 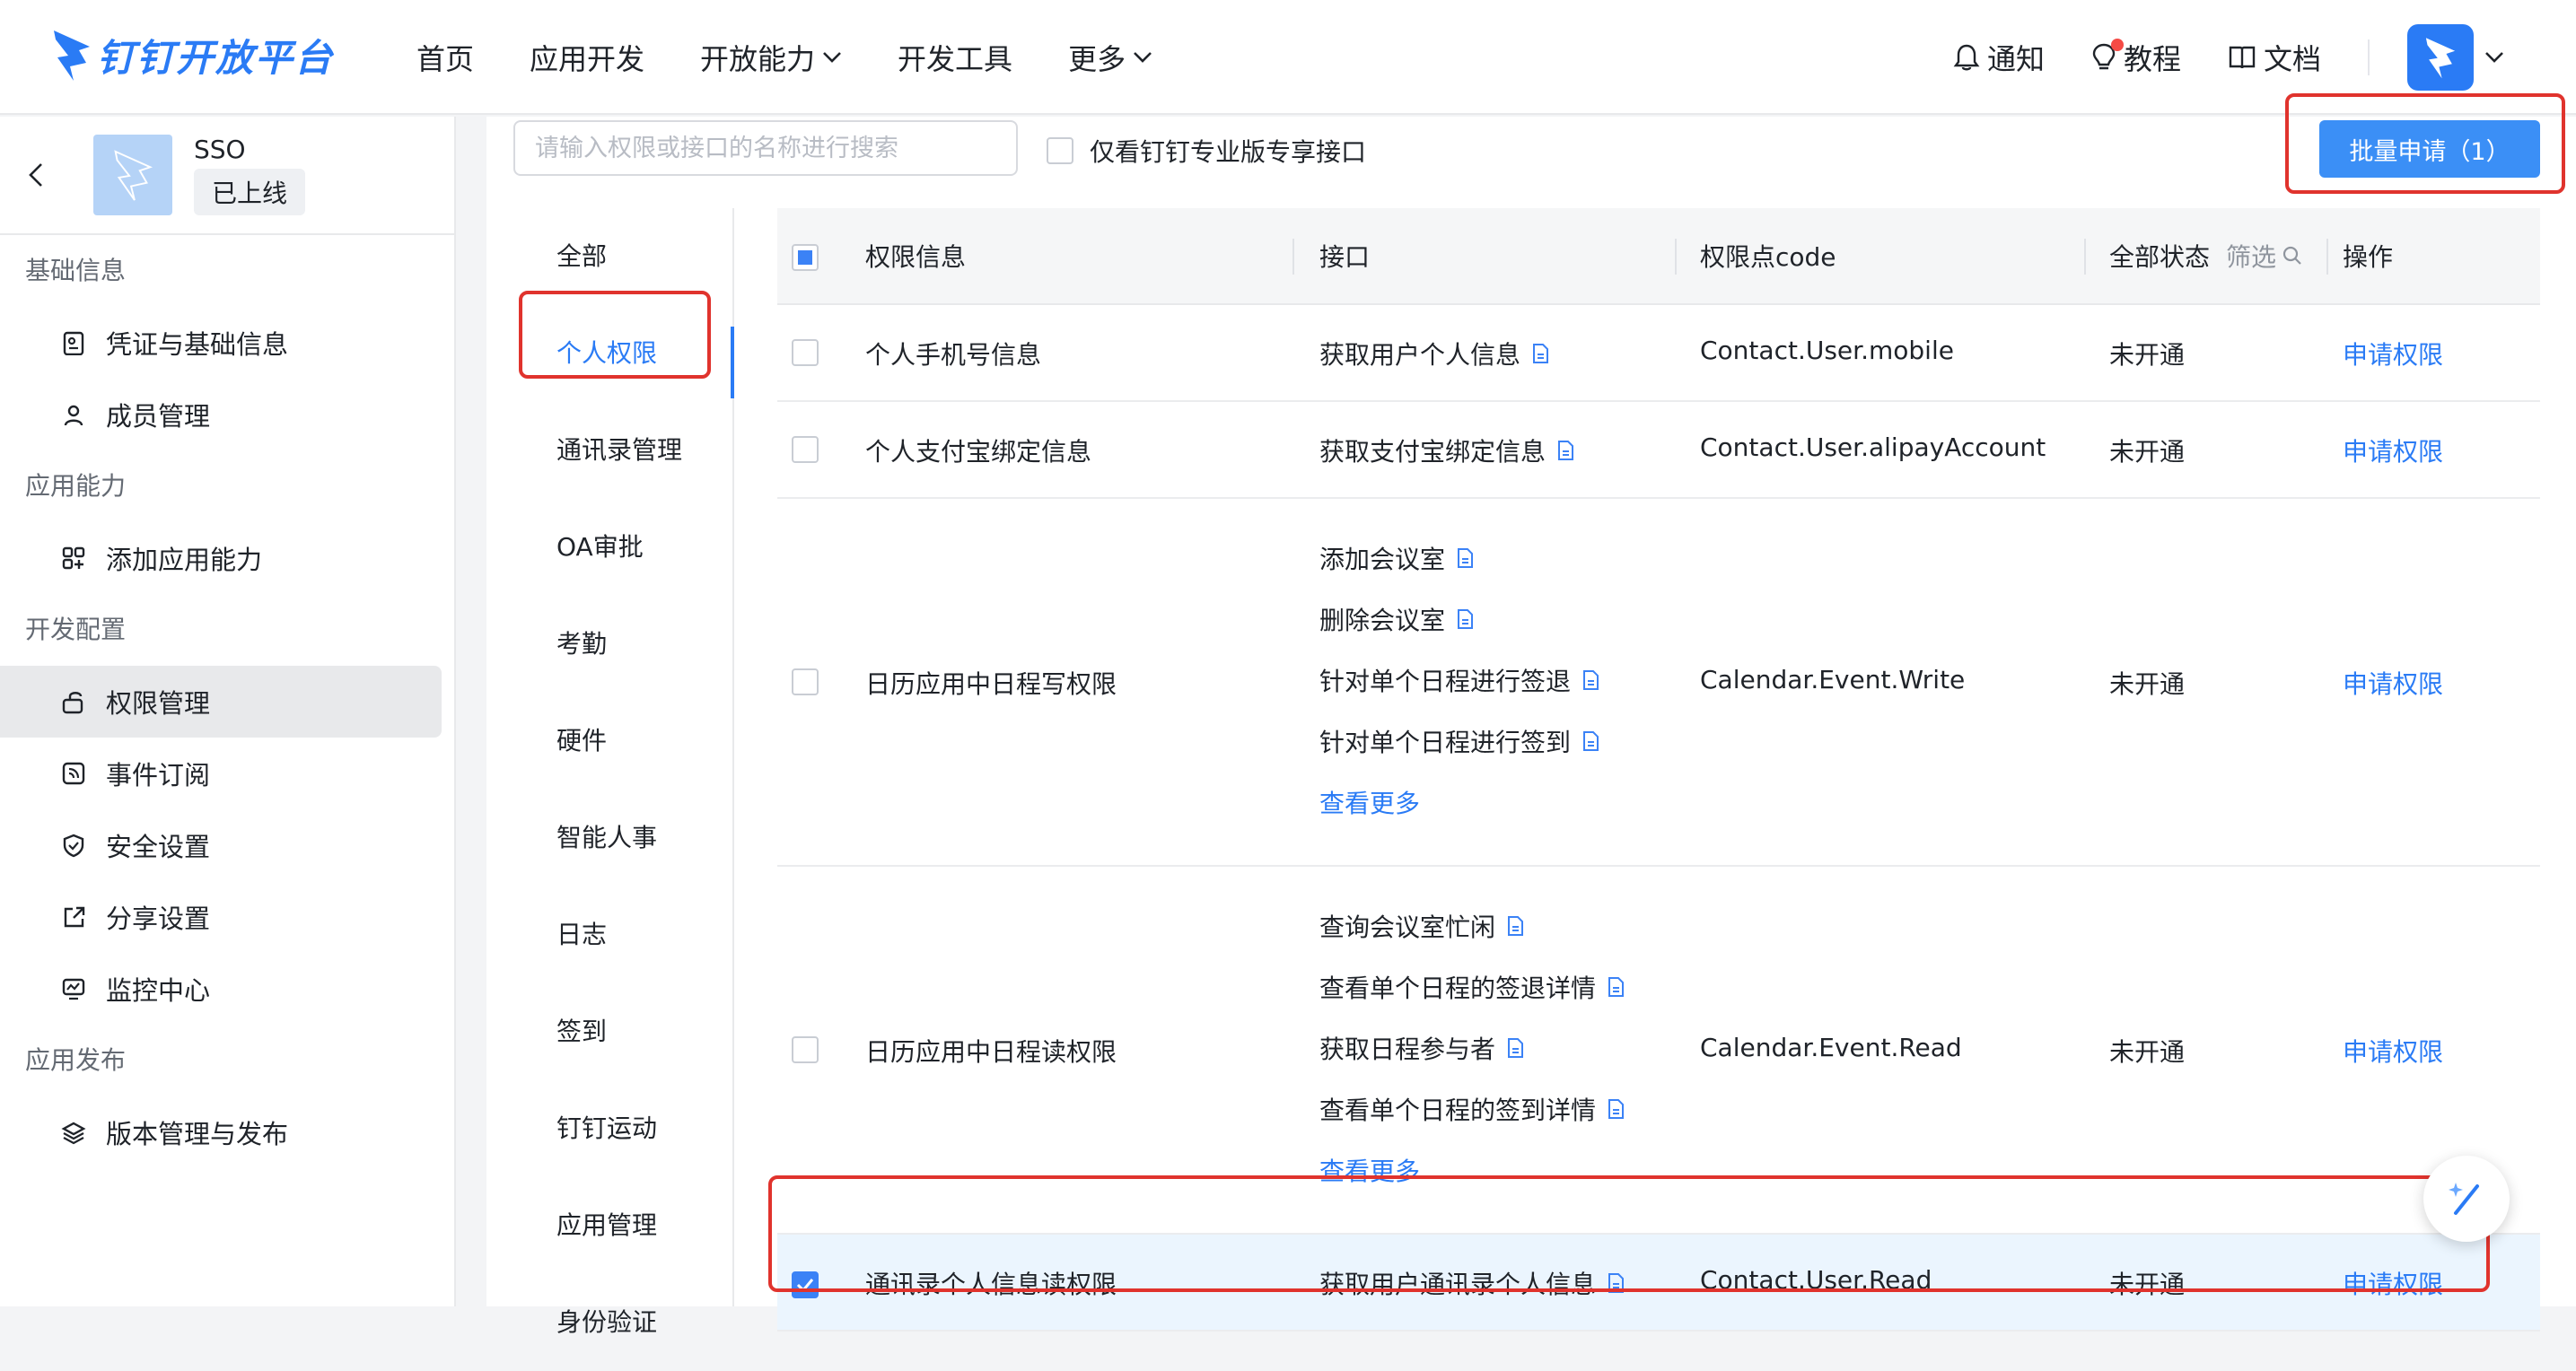 I want to click on nav-item-label: 开发工具, so click(x=955, y=59).